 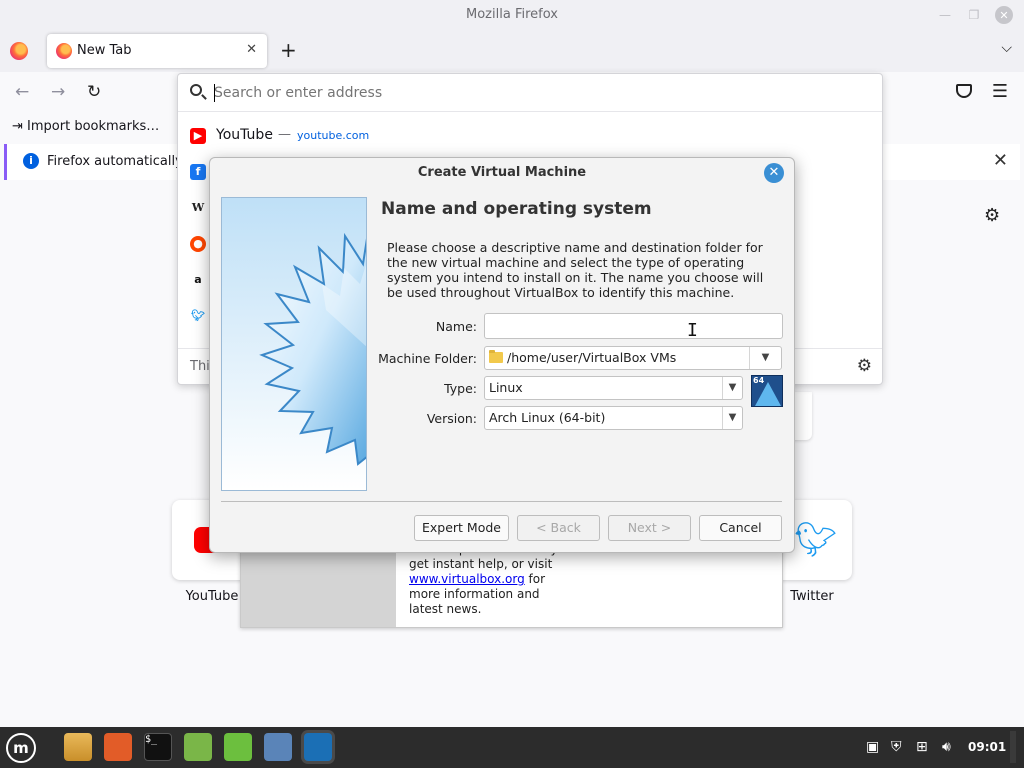 What do you see at coordinates (118, 747) in the screenshot?
I see `firefox-app-icon` at bounding box center [118, 747].